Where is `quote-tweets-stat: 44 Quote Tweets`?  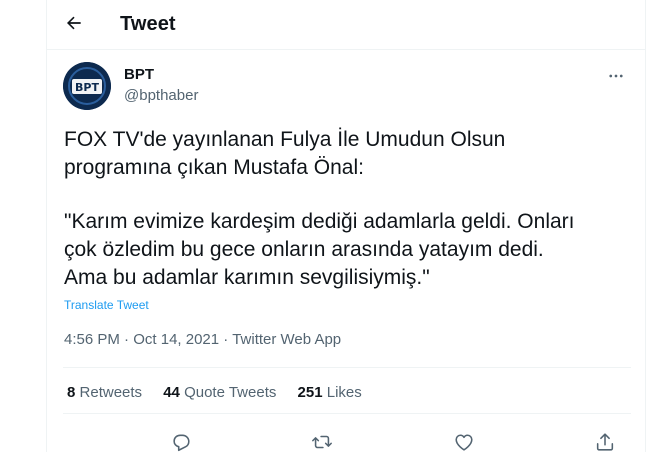
quote-tweets-stat: 44 Quote Tweets is located at coordinates (219, 392).